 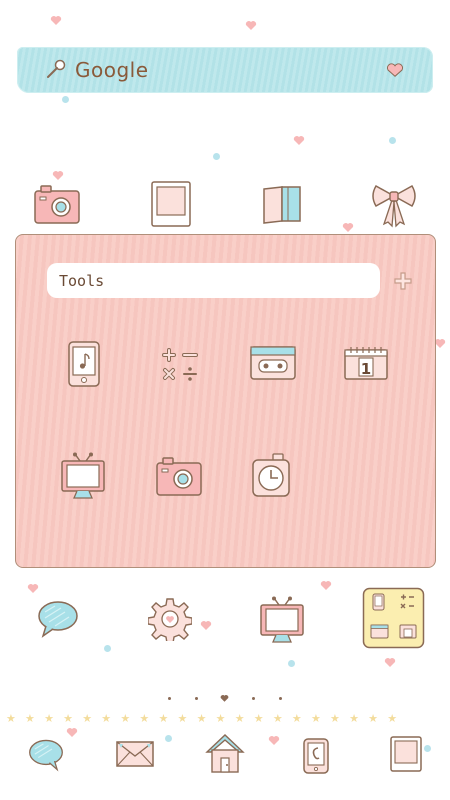 What do you see at coordinates (406, 754) in the screenshot?
I see `gallery-icon` at bounding box center [406, 754].